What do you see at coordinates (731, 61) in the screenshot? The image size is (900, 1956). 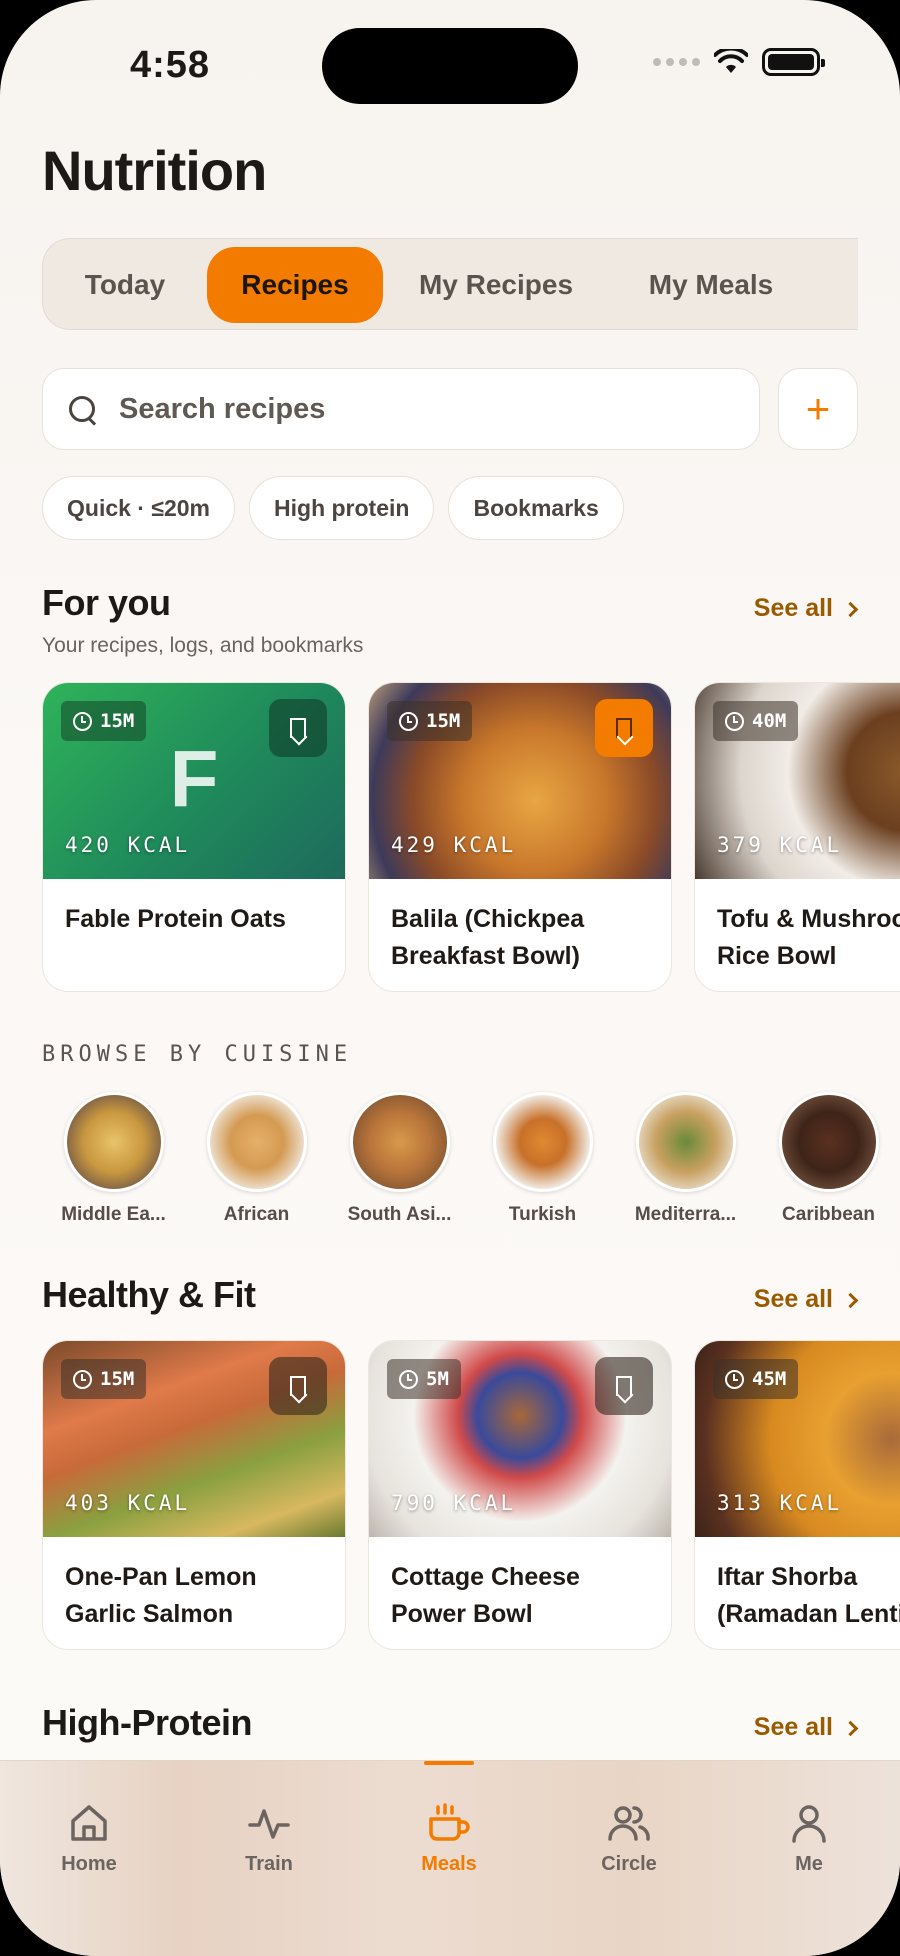 I see `wifi-icon` at bounding box center [731, 61].